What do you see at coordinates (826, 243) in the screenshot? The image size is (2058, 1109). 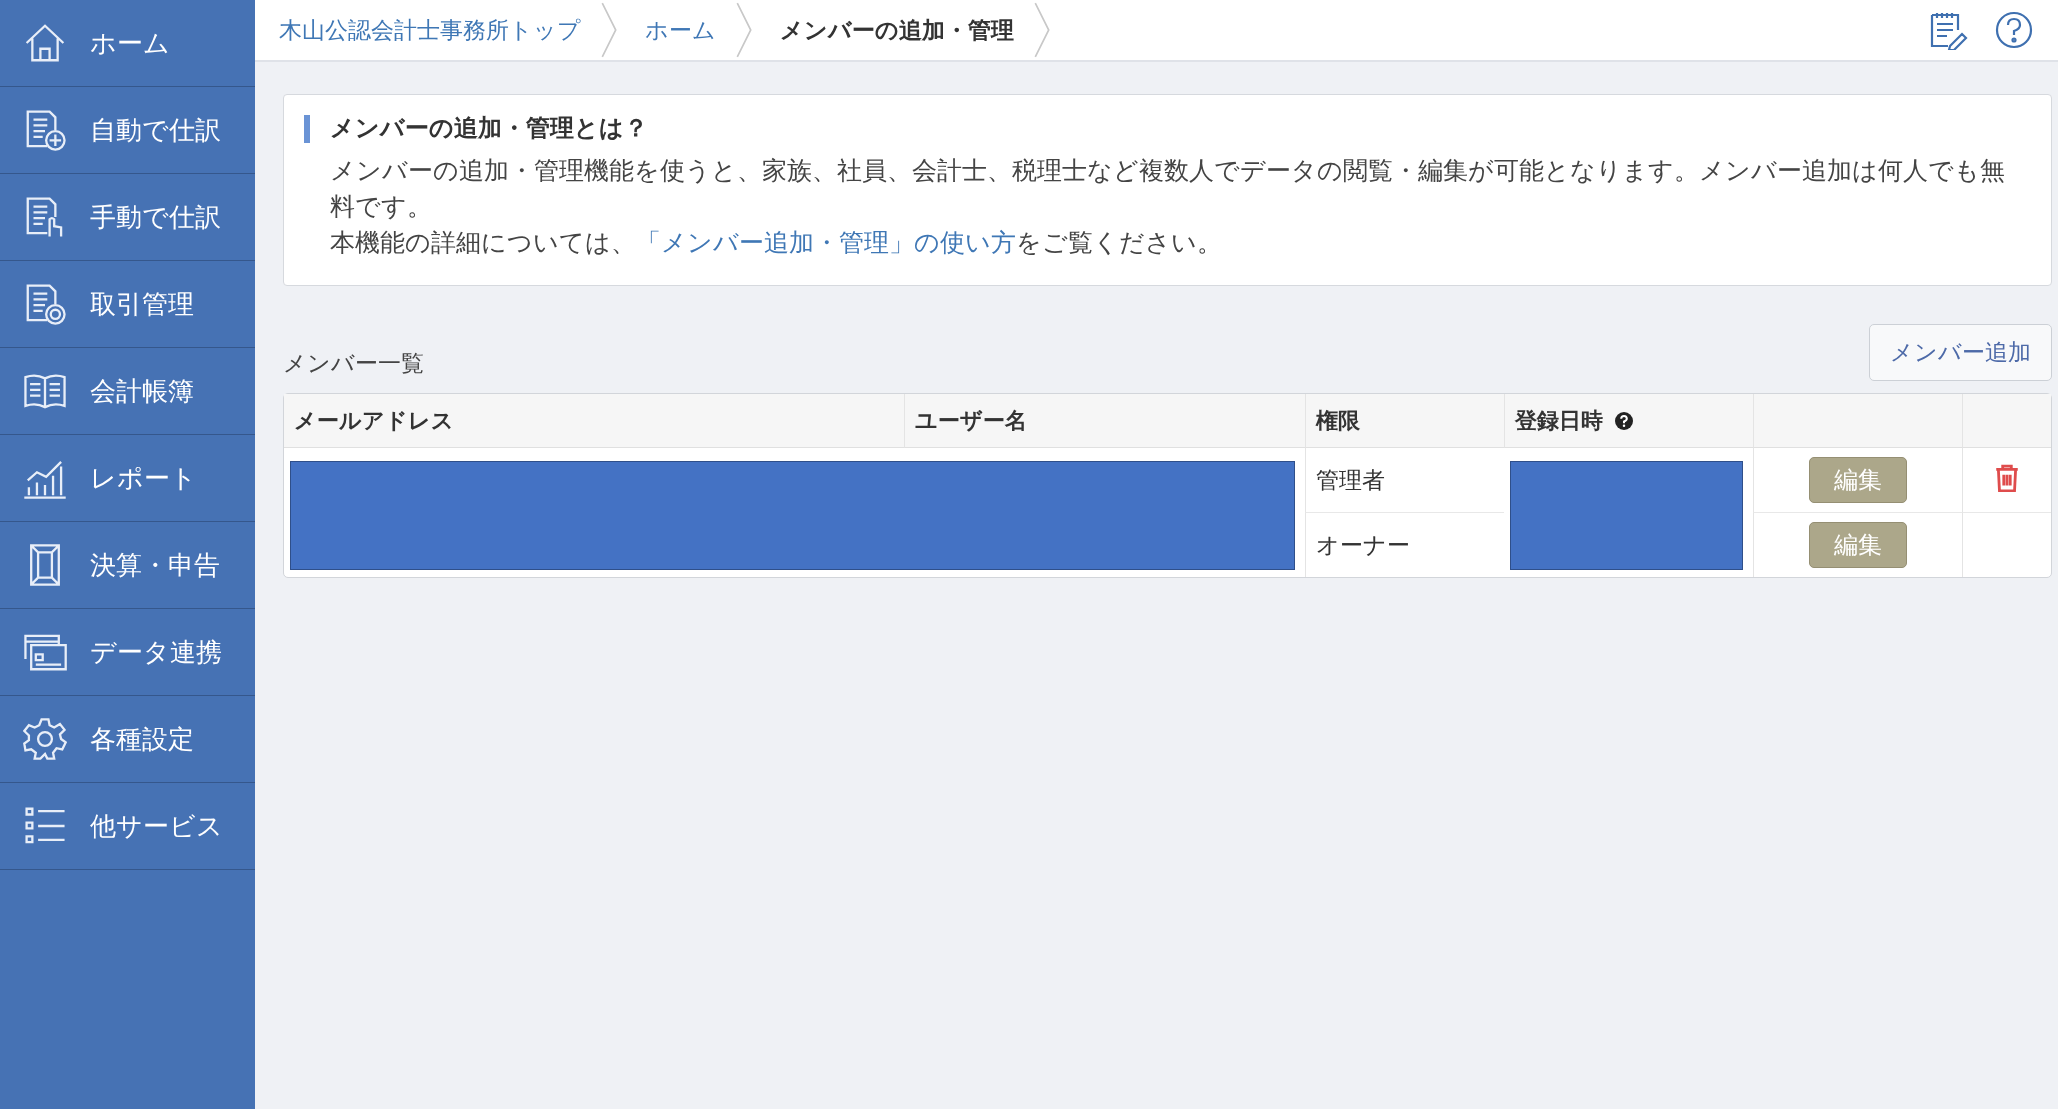 I see `usage-link: 「メンバー追加・管理」の使い方` at bounding box center [826, 243].